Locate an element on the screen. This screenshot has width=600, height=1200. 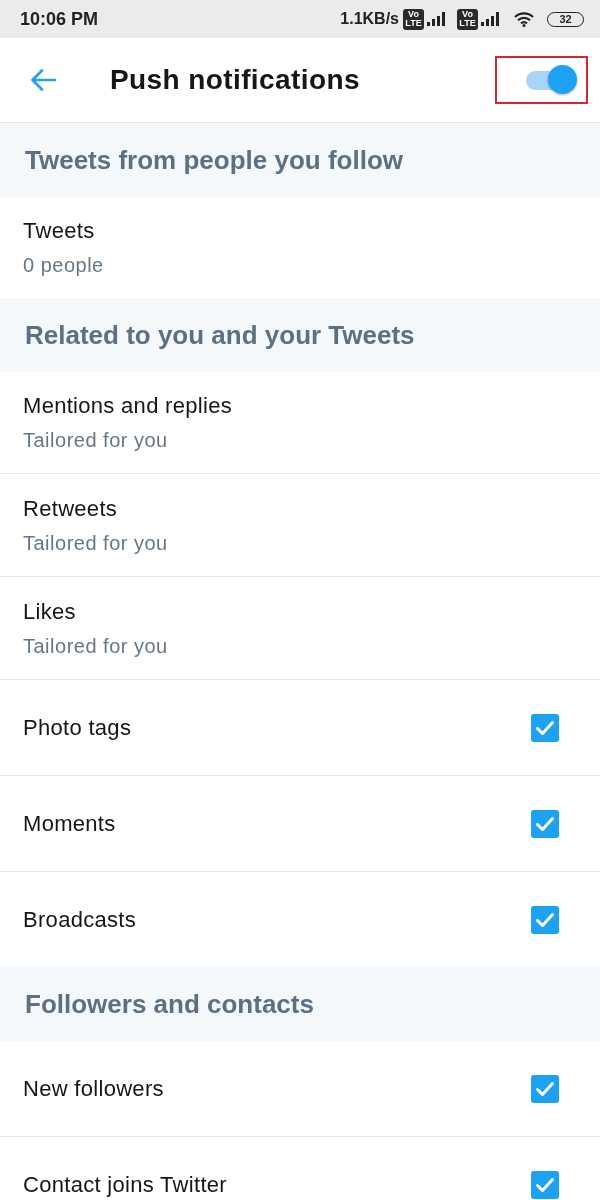
setting-label: Broadcasts is located at coordinates (80, 919).